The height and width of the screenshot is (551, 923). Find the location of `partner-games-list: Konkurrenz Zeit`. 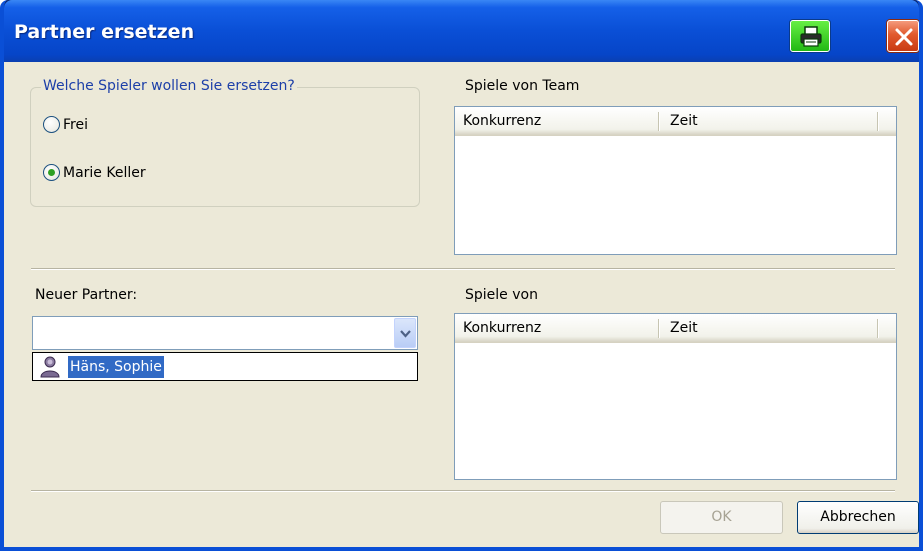

partner-games-list: Konkurrenz Zeit is located at coordinates (675, 396).